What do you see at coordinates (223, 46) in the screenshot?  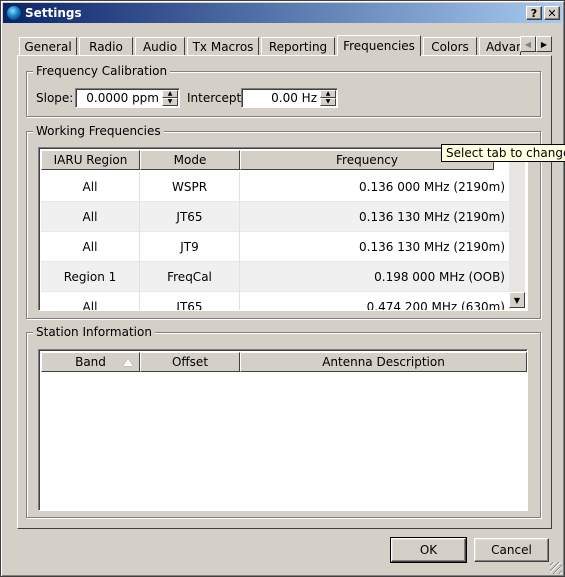 I see `tab-tx-macros: Tx Macros` at bounding box center [223, 46].